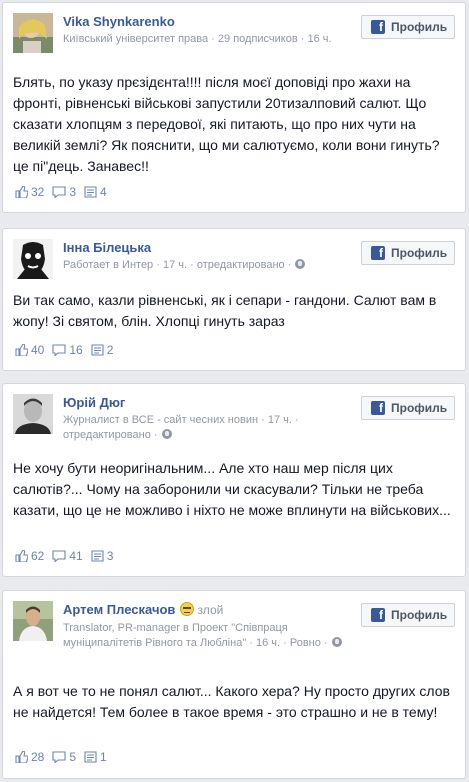  What do you see at coordinates (29, 192) in the screenshot?
I see `likes-stat: 32` at bounding box center [29, 192].